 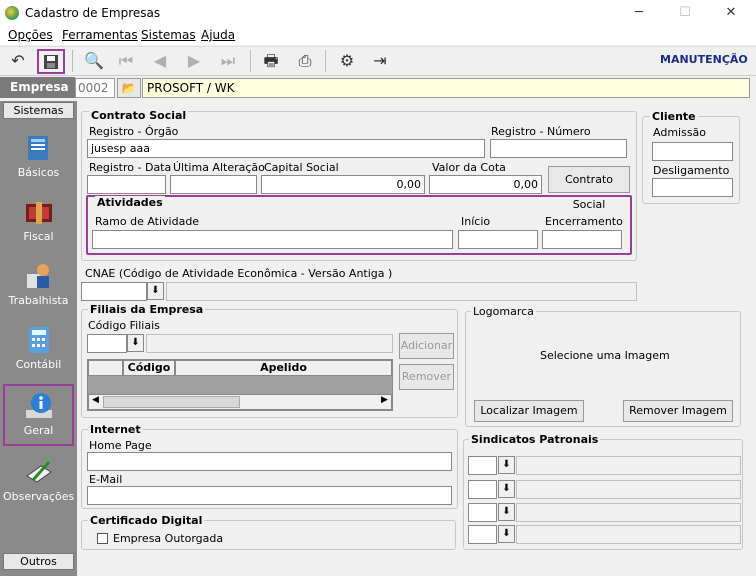 I want to click on sindicato-4-dropdown-icon: ⬇, so click(x=506, y=534).